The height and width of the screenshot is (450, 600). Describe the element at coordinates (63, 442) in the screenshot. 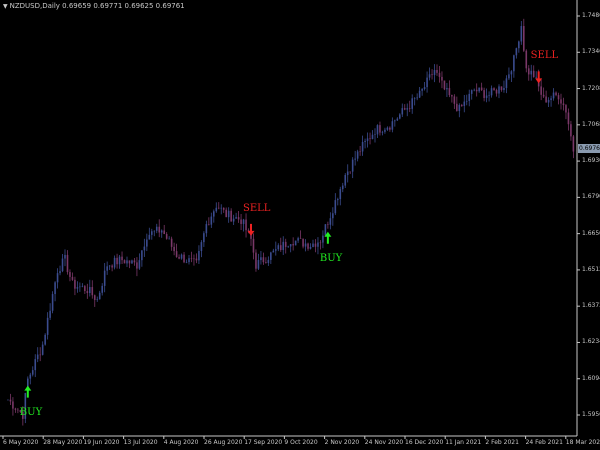

I see `date-tick-label: 28 May 2020` at that location.